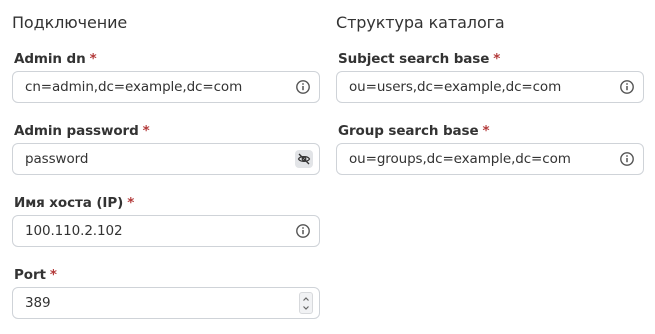 The image size is (655, 334). I want to click on admin-password-label: Admin password *, so click(82, 131).